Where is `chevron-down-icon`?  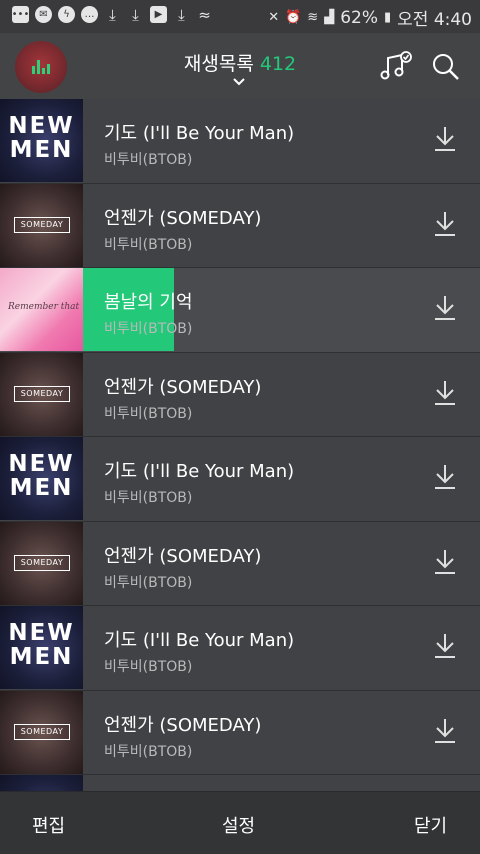
chevron-down-icon is located at coordinates (239, 82).